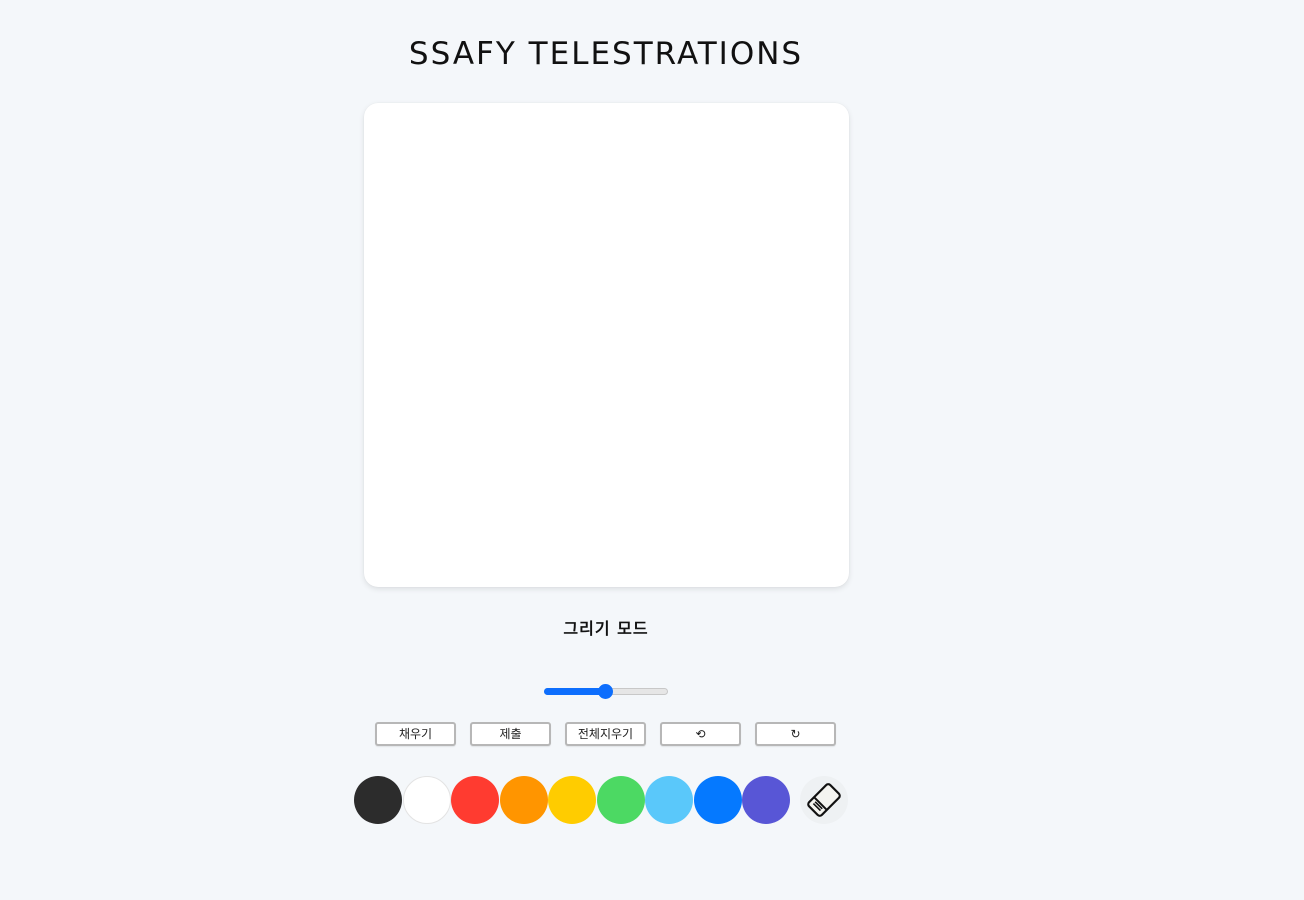  I want to click on eraser-button, so click(824, 800).